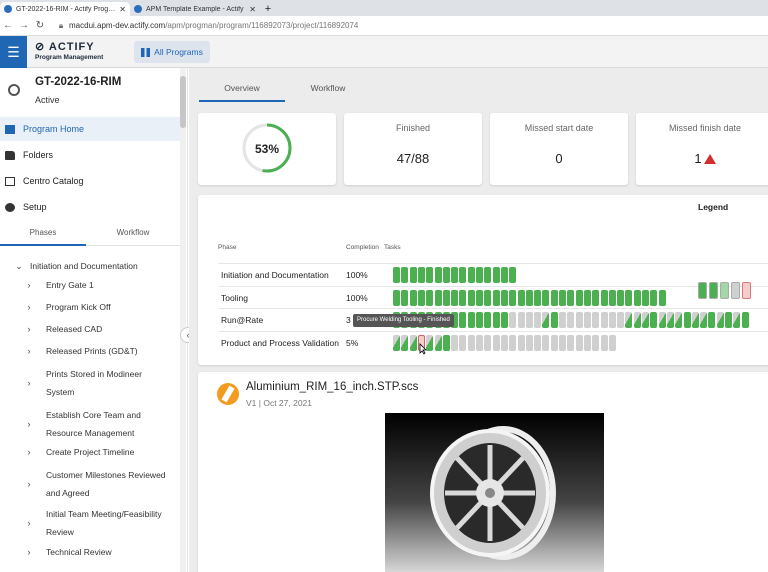 This screenshot has height=572, width=768. I want to click on nav-setup: Setup, so click(90, 207).